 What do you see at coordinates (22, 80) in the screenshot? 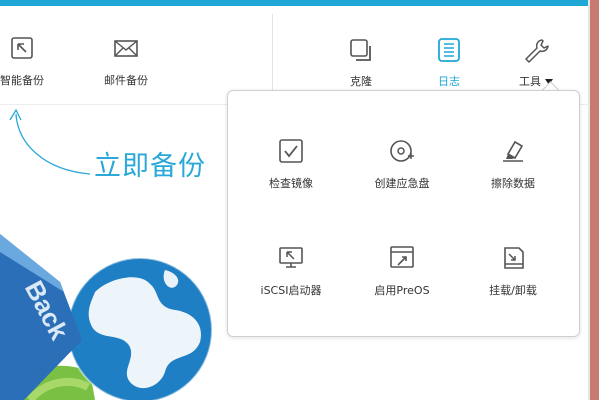
I see `smart-backup-label: 智能备份` at bounding box center [22, 80].